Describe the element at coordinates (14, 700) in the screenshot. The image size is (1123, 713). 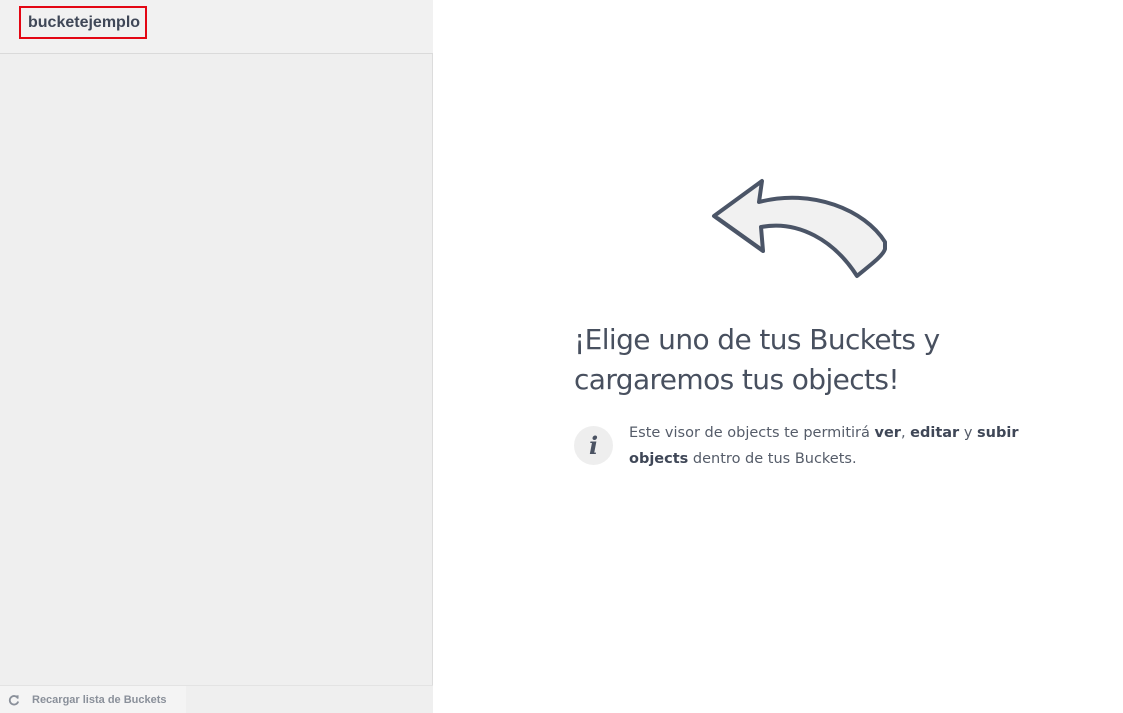
I see `reload-icon` at that location.